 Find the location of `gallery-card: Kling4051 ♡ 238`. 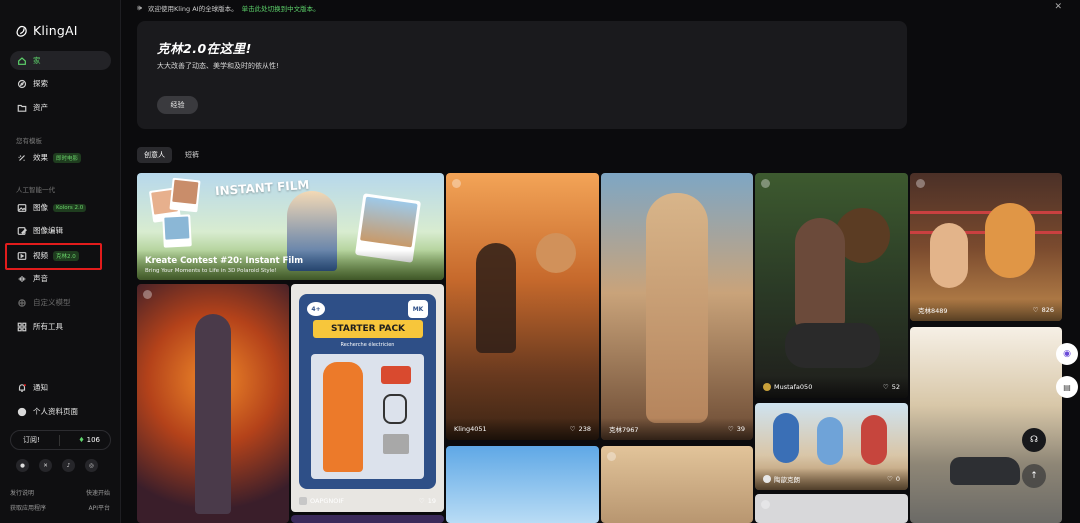

gallery-card: Kling4051 ♡ 238 is located at coordinates (522, 306).